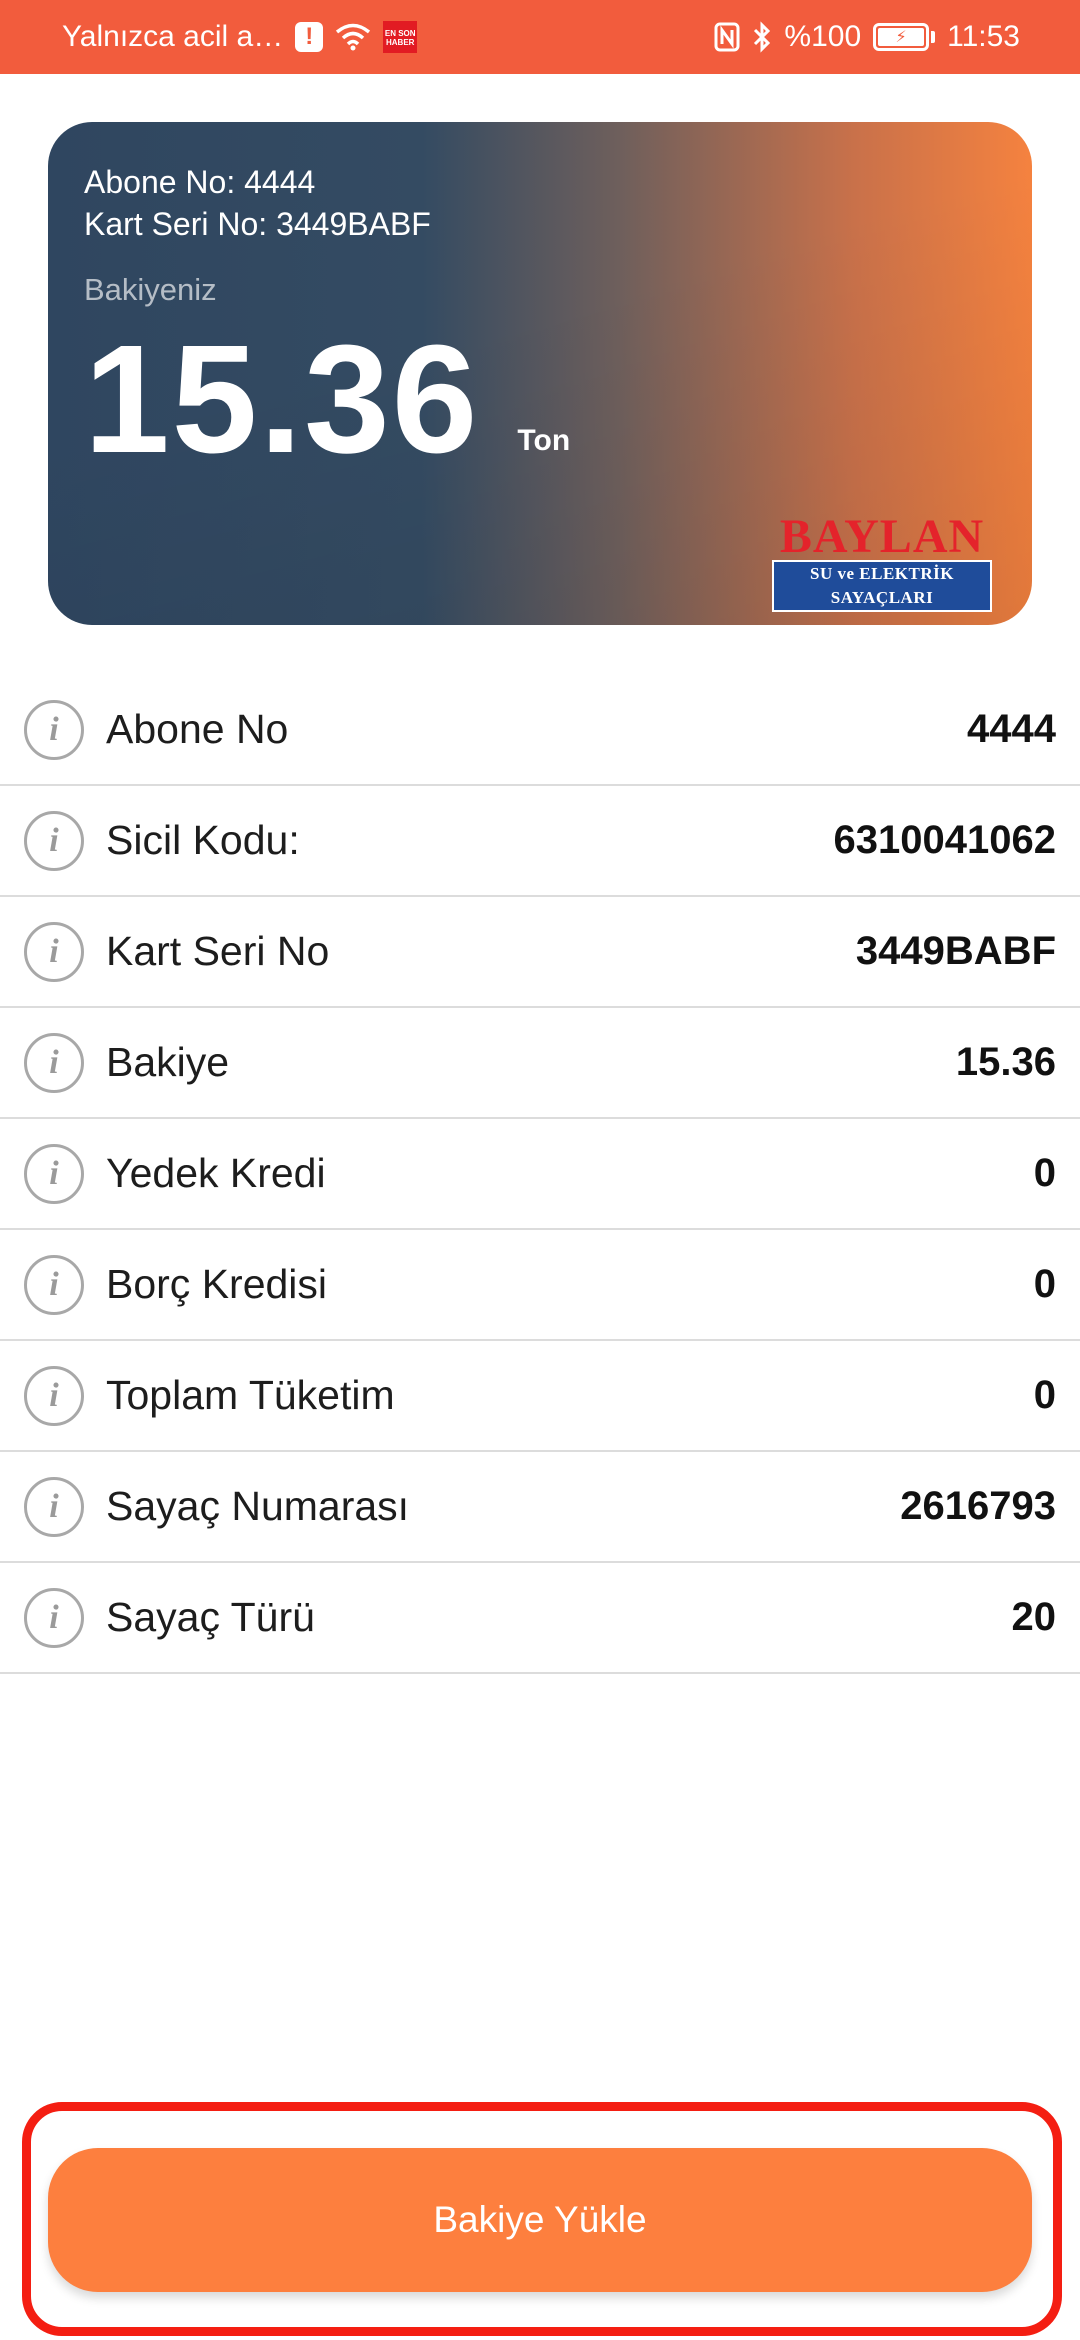 The width and height of the screenshot is (1080, 2340). Describe the element at coordinates (955, 951) in the screenshot. I see `info-value: 3449BABF` at that location.